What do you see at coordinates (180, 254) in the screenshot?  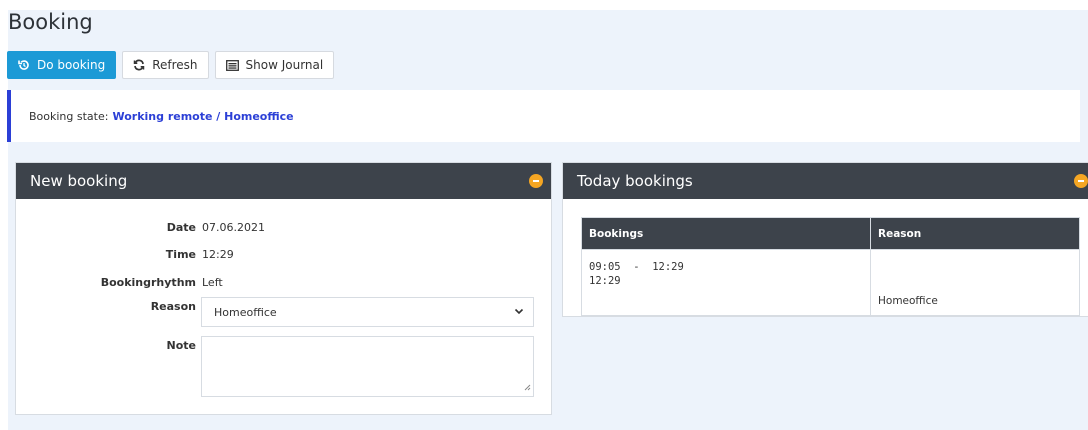 I see `time-label: Time` at bounding box center [180, 254].